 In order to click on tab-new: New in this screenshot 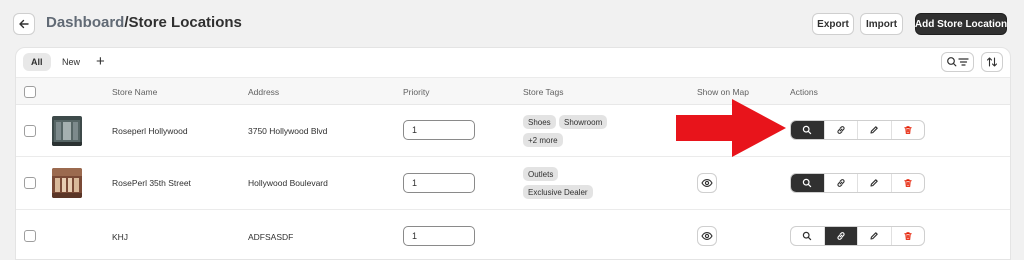, I will do `click(71, 62)`.